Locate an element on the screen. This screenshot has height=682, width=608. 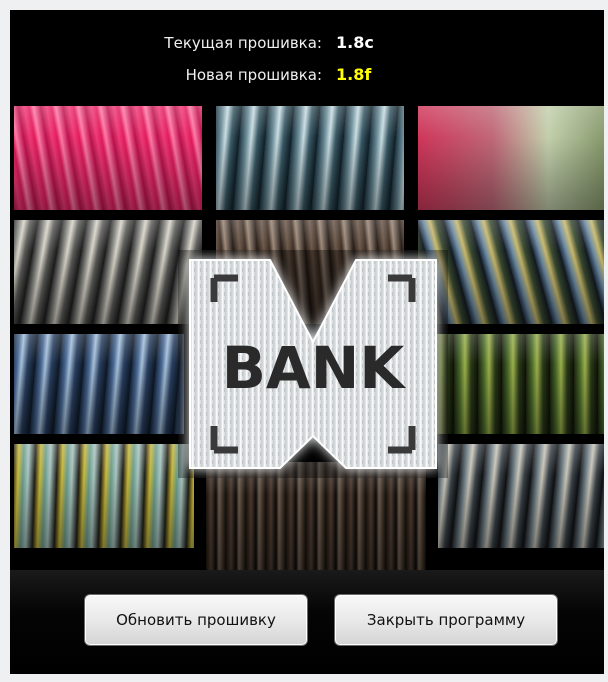
current-firmware-row: Текущая прошивка: 1.8c is located at coordinates (307, 44).